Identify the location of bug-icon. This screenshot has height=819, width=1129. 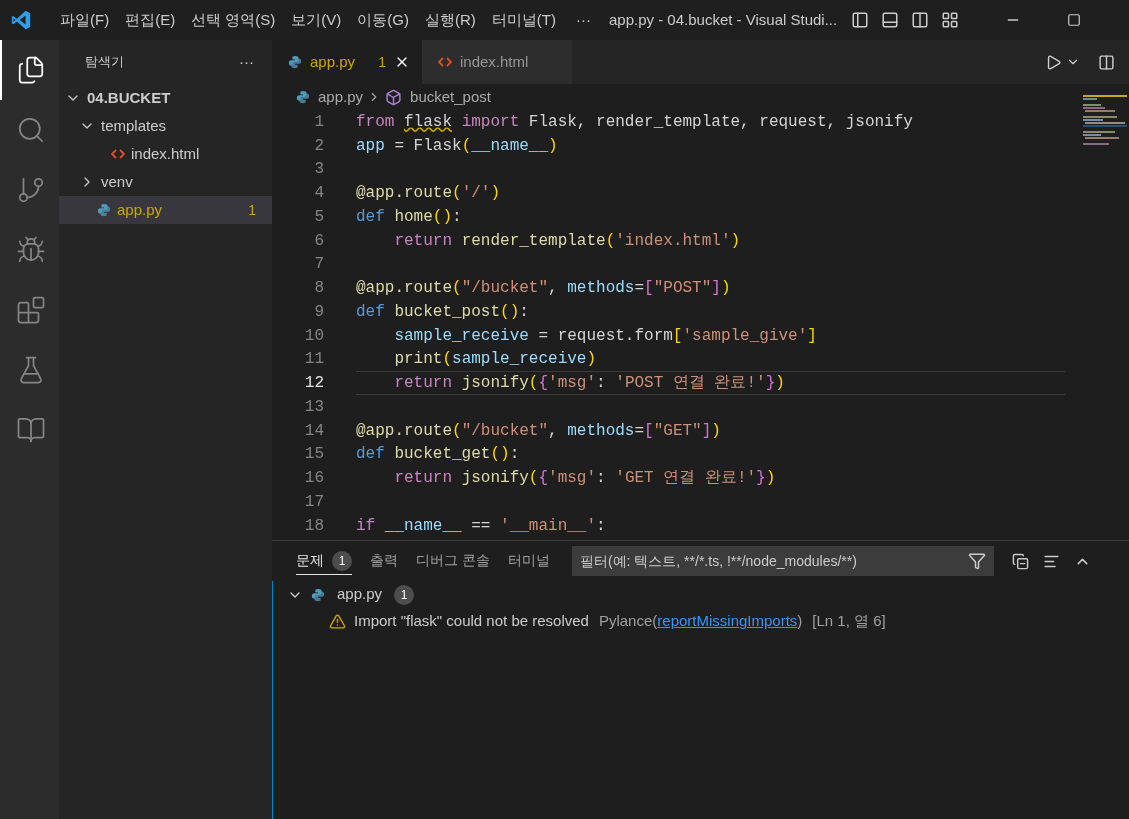
(30, 250).